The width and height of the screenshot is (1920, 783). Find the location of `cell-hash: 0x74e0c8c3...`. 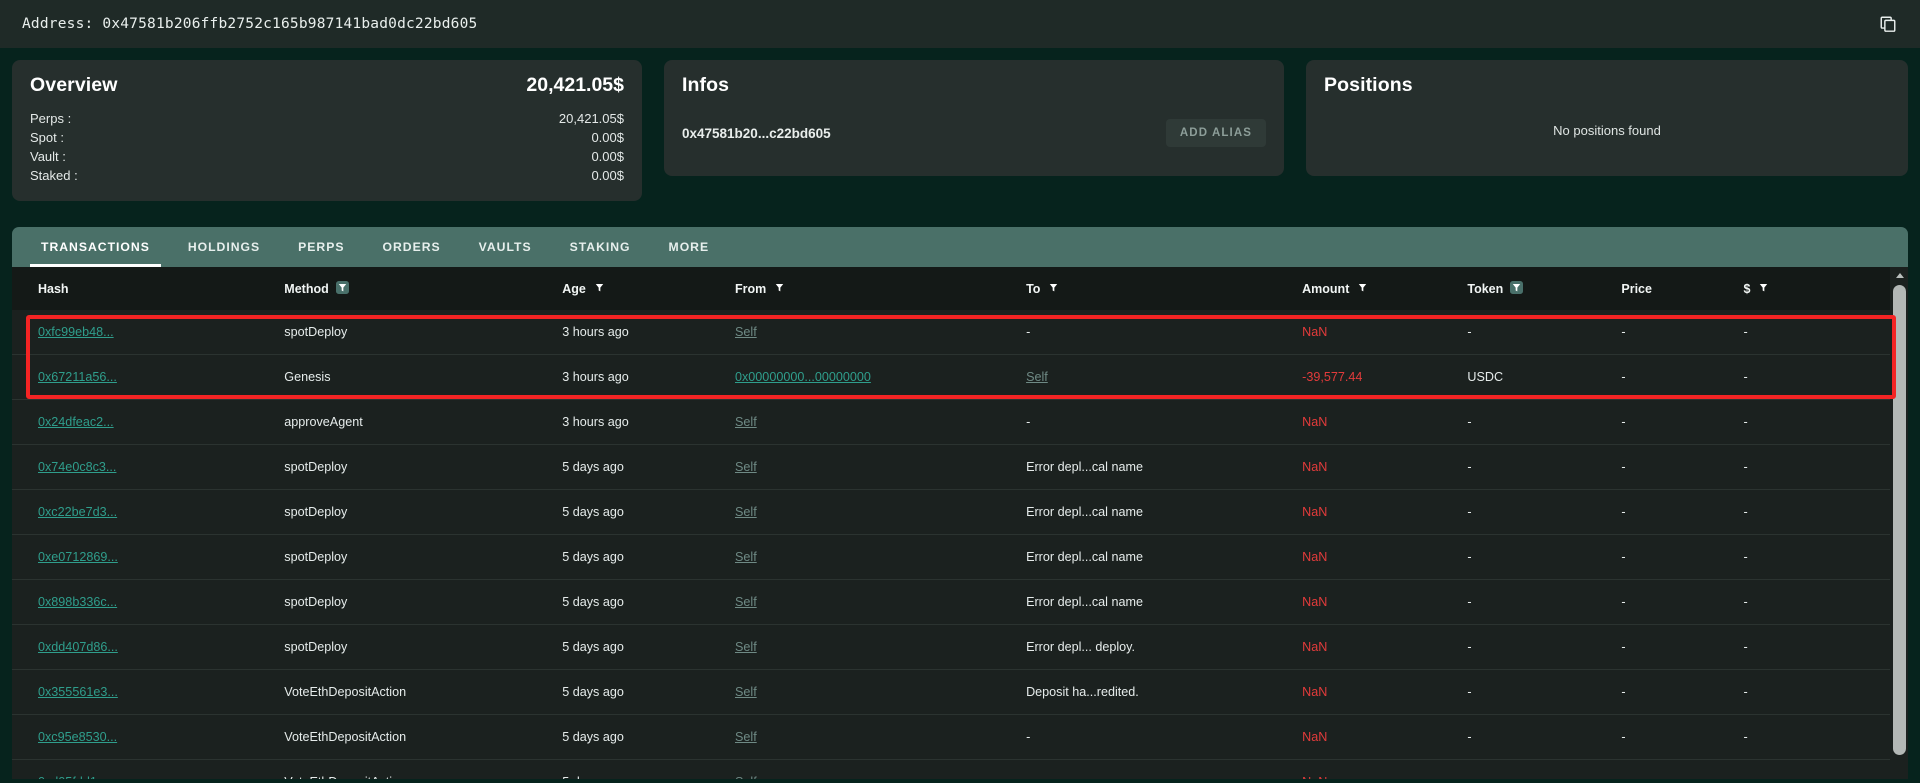

cell-hash: 0x74e0c8c3... is located at coordinates (148, 467).